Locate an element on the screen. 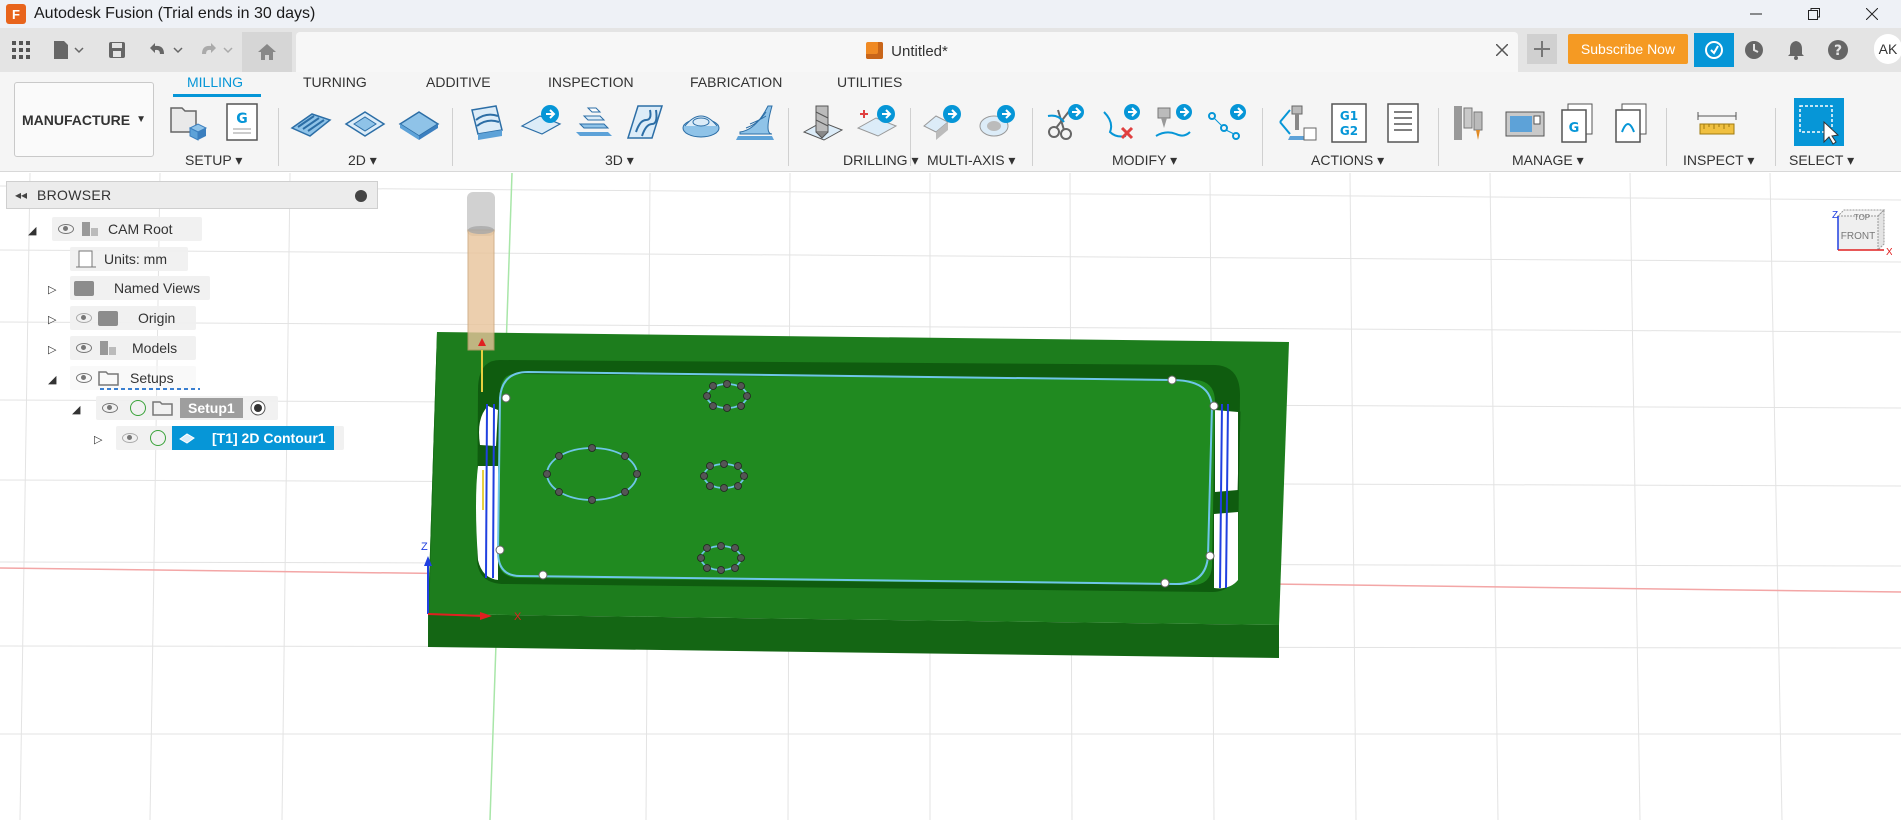 The height and width of the screenshot is (820, 1901). drilling-group-label: DRILLING ▾ is located at coordinates (881, 160).